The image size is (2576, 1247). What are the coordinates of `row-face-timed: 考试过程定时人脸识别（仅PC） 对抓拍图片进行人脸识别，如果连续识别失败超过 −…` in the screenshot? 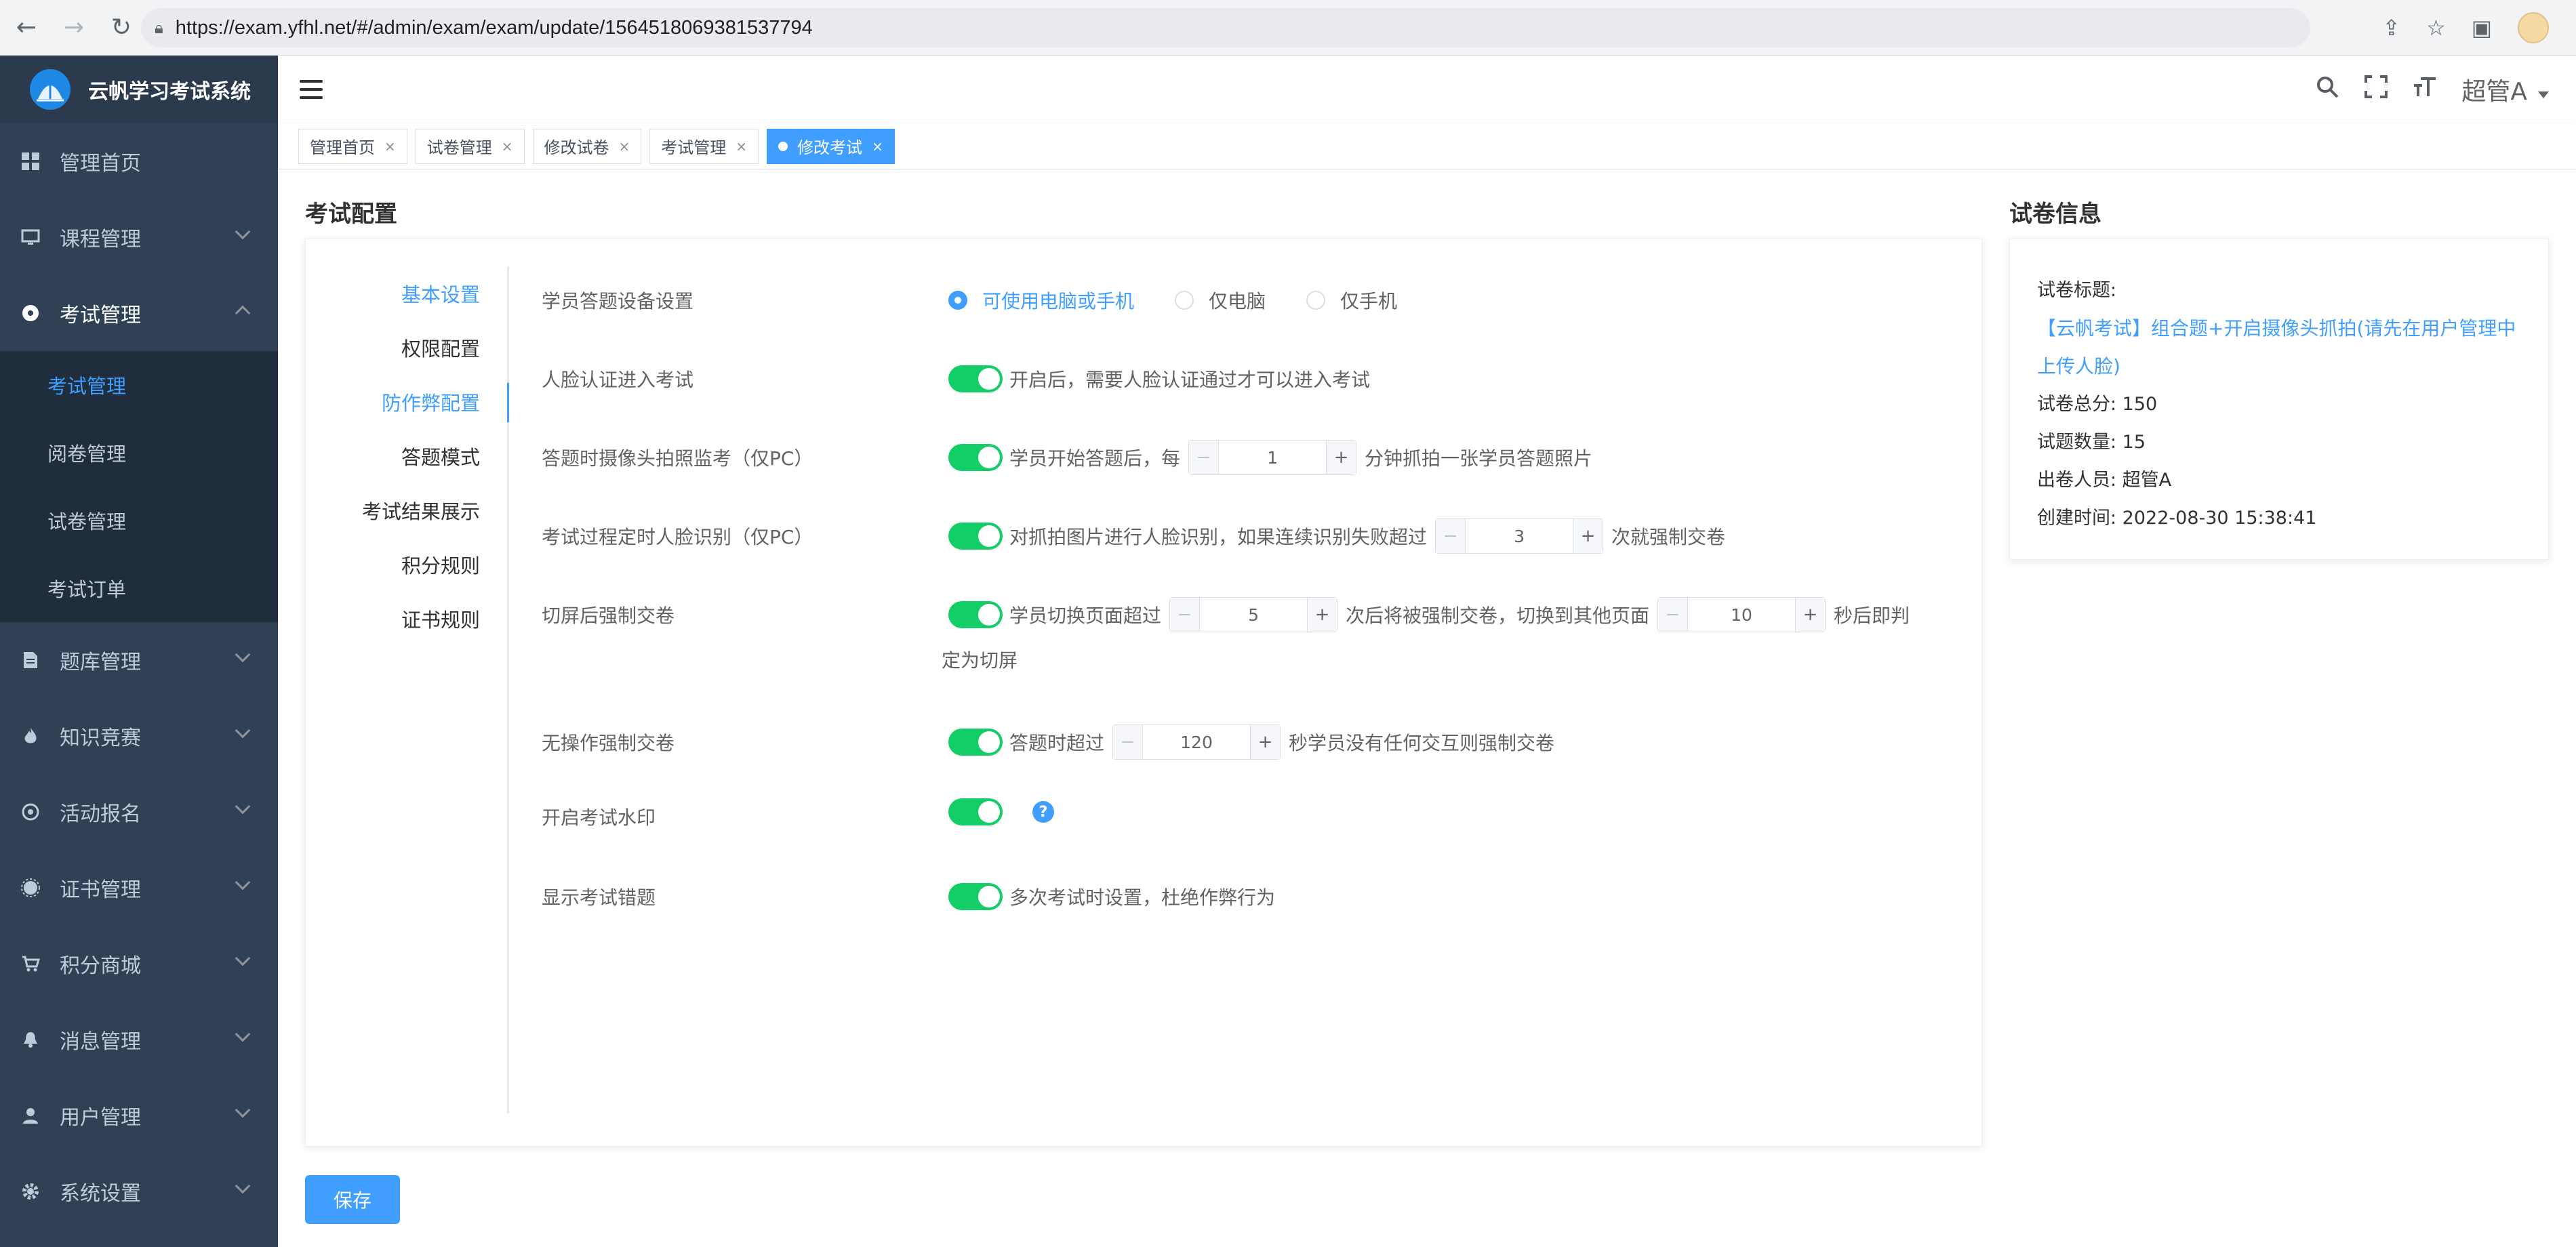 It's located at (1133, 536).